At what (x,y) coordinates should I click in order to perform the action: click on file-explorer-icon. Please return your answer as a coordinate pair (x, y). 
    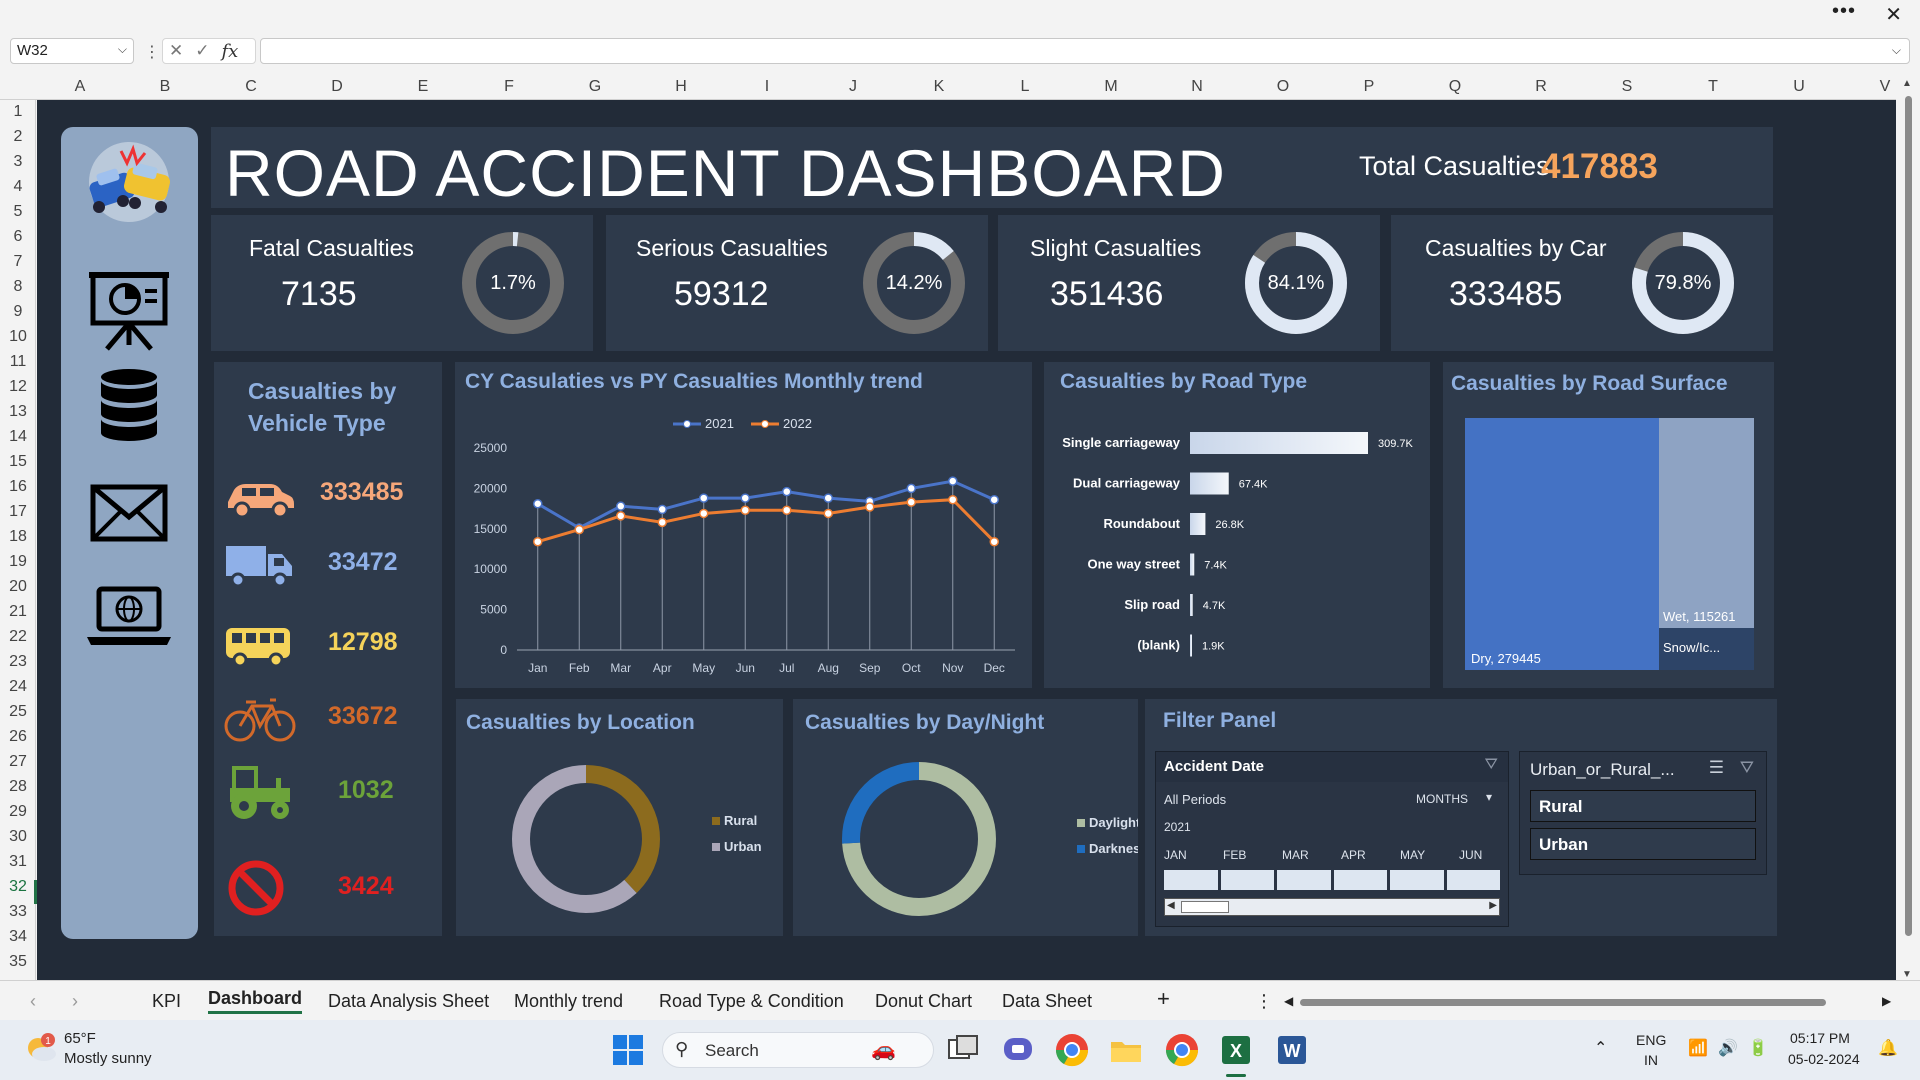
    Looking at the image, I should click on (1126, 1050).